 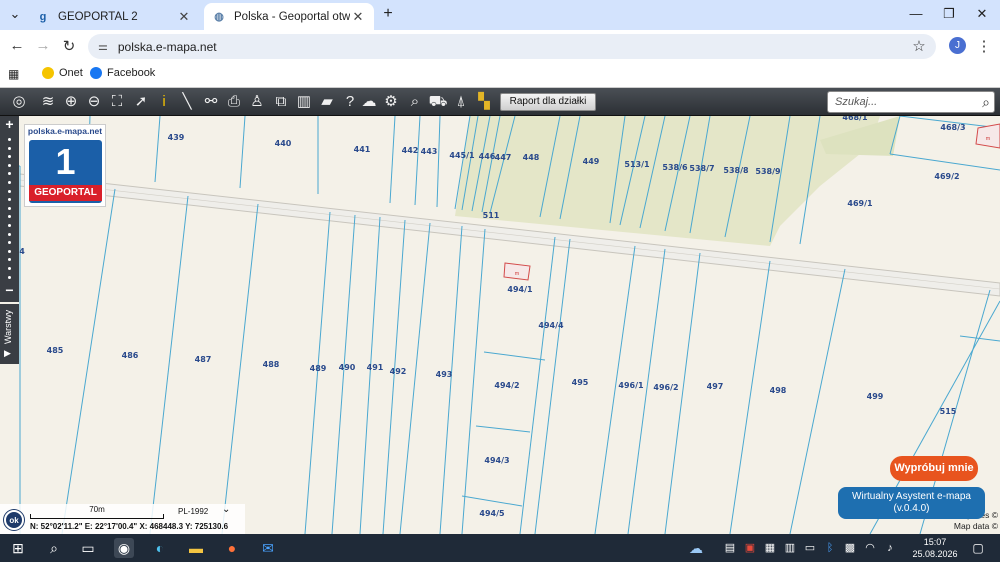 I want to click on virtual-assistant-button: Wirtualny Asystent e-mapa (v.0.4.0), so click(x=911, y=503).